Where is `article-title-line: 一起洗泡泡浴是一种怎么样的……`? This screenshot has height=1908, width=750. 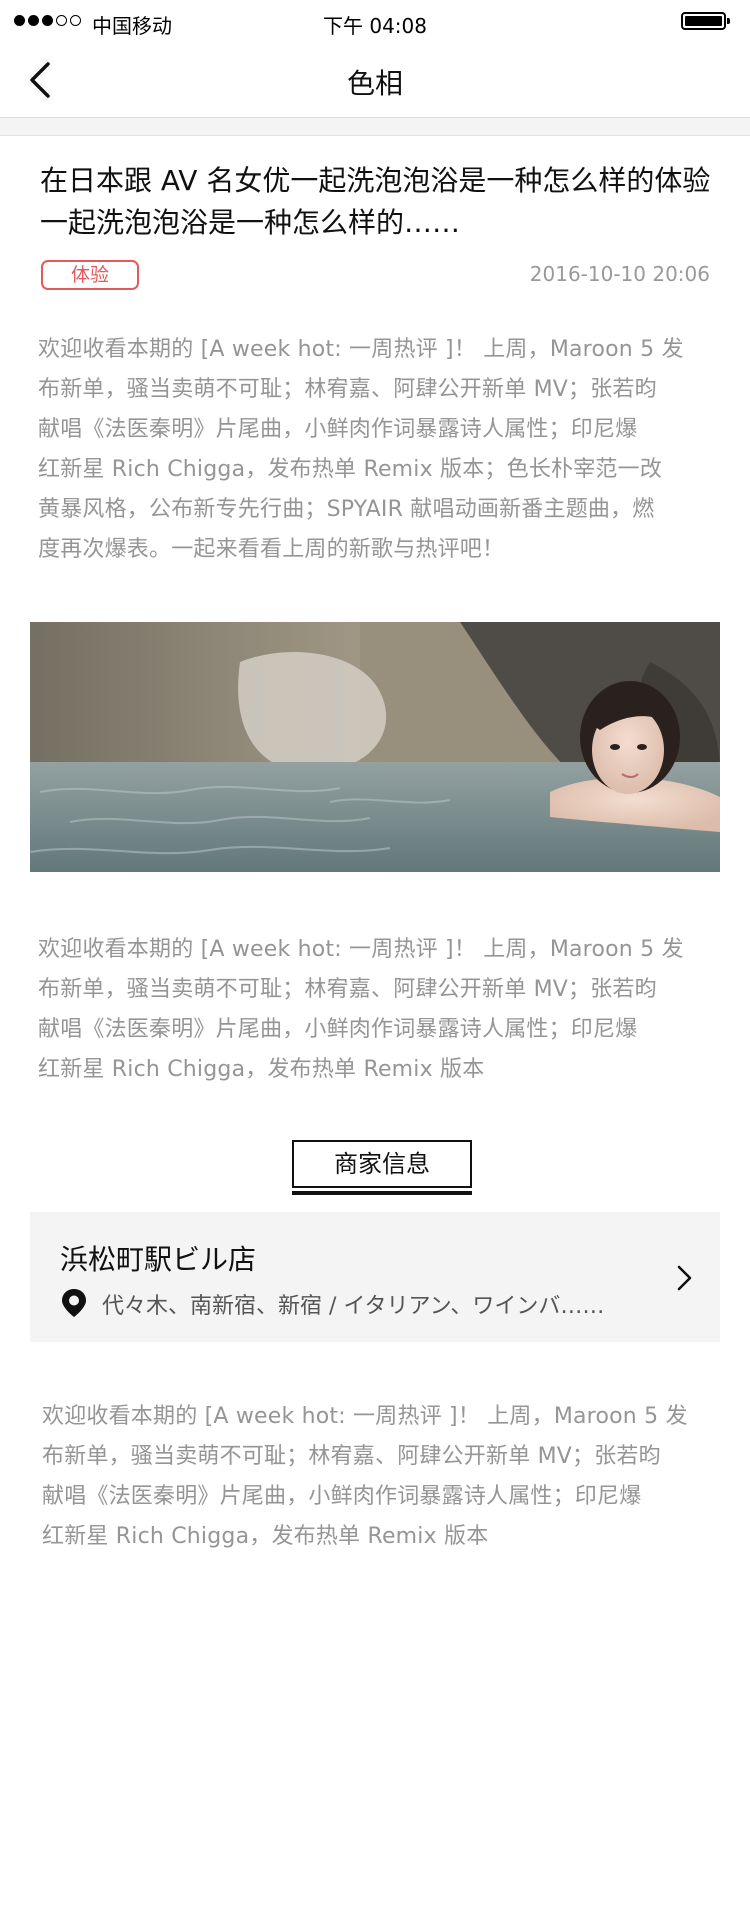 article-title-line: 一起洗泡泡浴是一种怎么样的…… is located at coordinates (250, 222).